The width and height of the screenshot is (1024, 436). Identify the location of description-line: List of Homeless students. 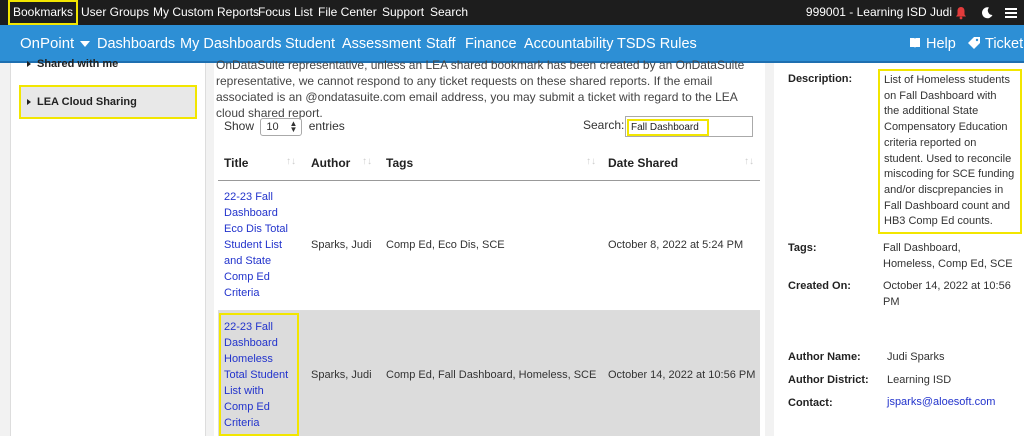
(947, 80).